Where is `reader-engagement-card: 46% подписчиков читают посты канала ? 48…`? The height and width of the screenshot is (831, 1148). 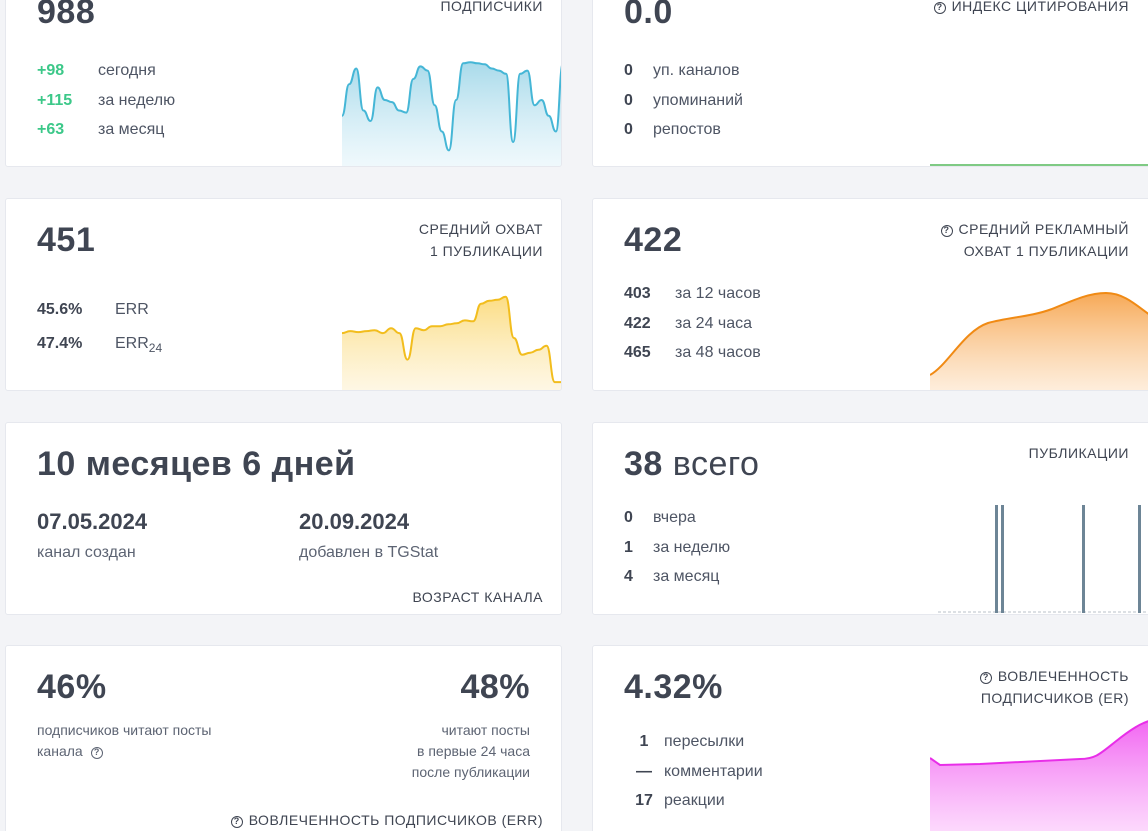
reader-engagement-card: 46% подписчиков читают посты канала ? 48… is located at coordinates (283, 738).